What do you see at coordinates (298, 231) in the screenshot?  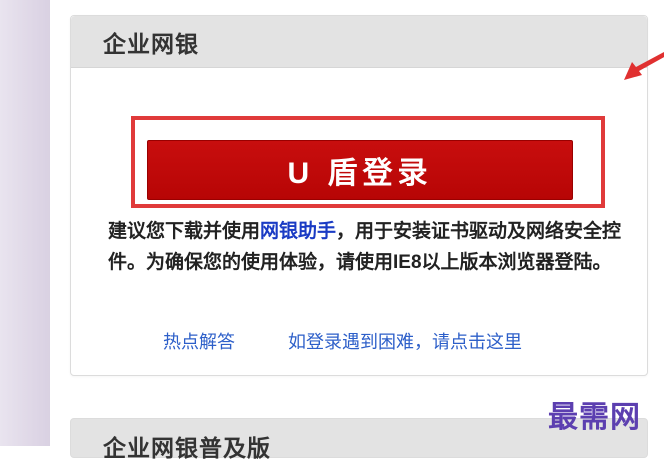 I see `bank-assistant-link: 网银助手` at bounding box center [298, 231].